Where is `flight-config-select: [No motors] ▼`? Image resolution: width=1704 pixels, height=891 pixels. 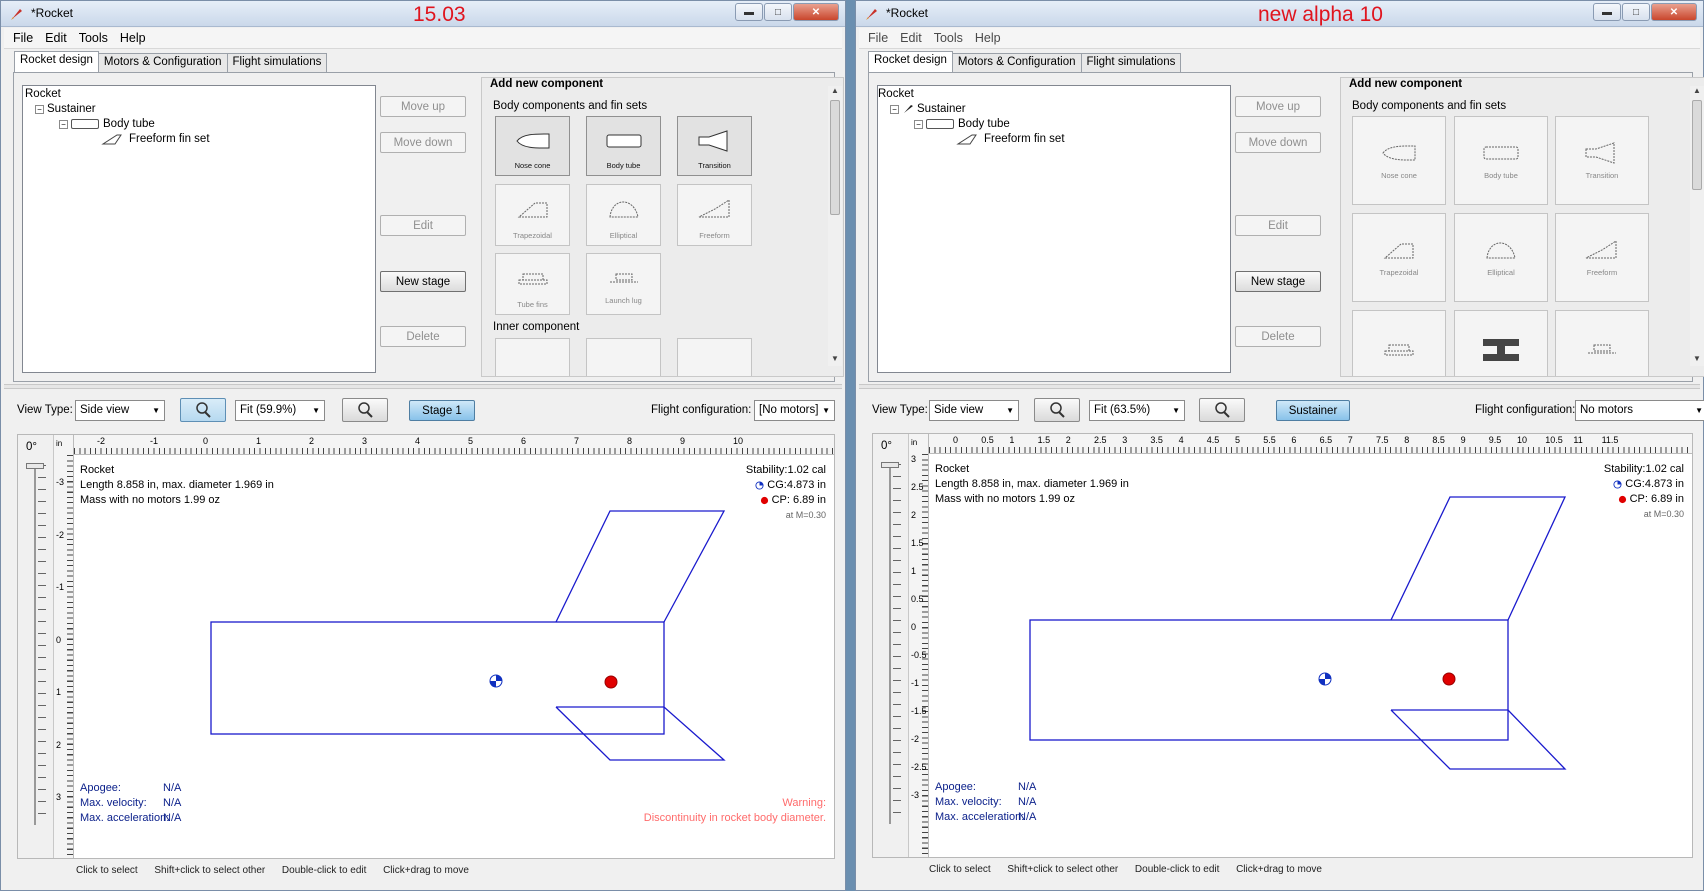 flight-config-select: [No motors] ▼ is located at coordinates (794, 410).